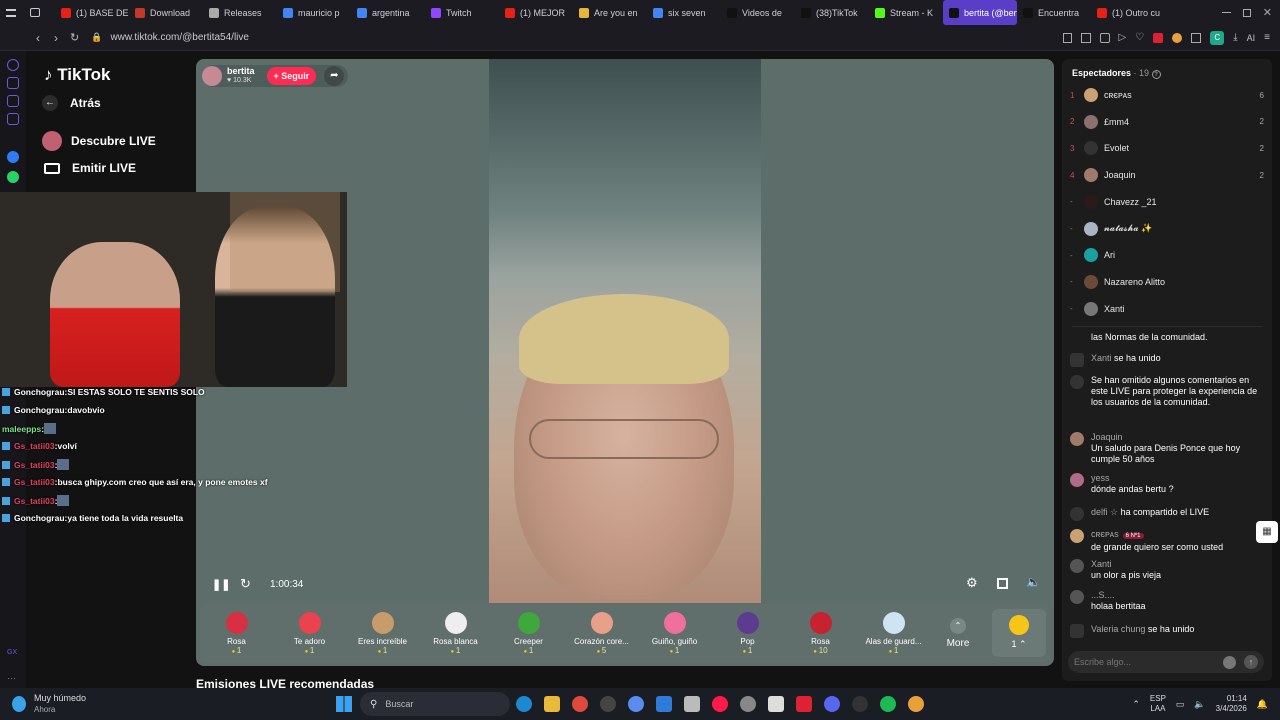 The width and height of the screenshot is (1280, 720). I want to click on speaker-icon: 🔈, so click(1199, 704).